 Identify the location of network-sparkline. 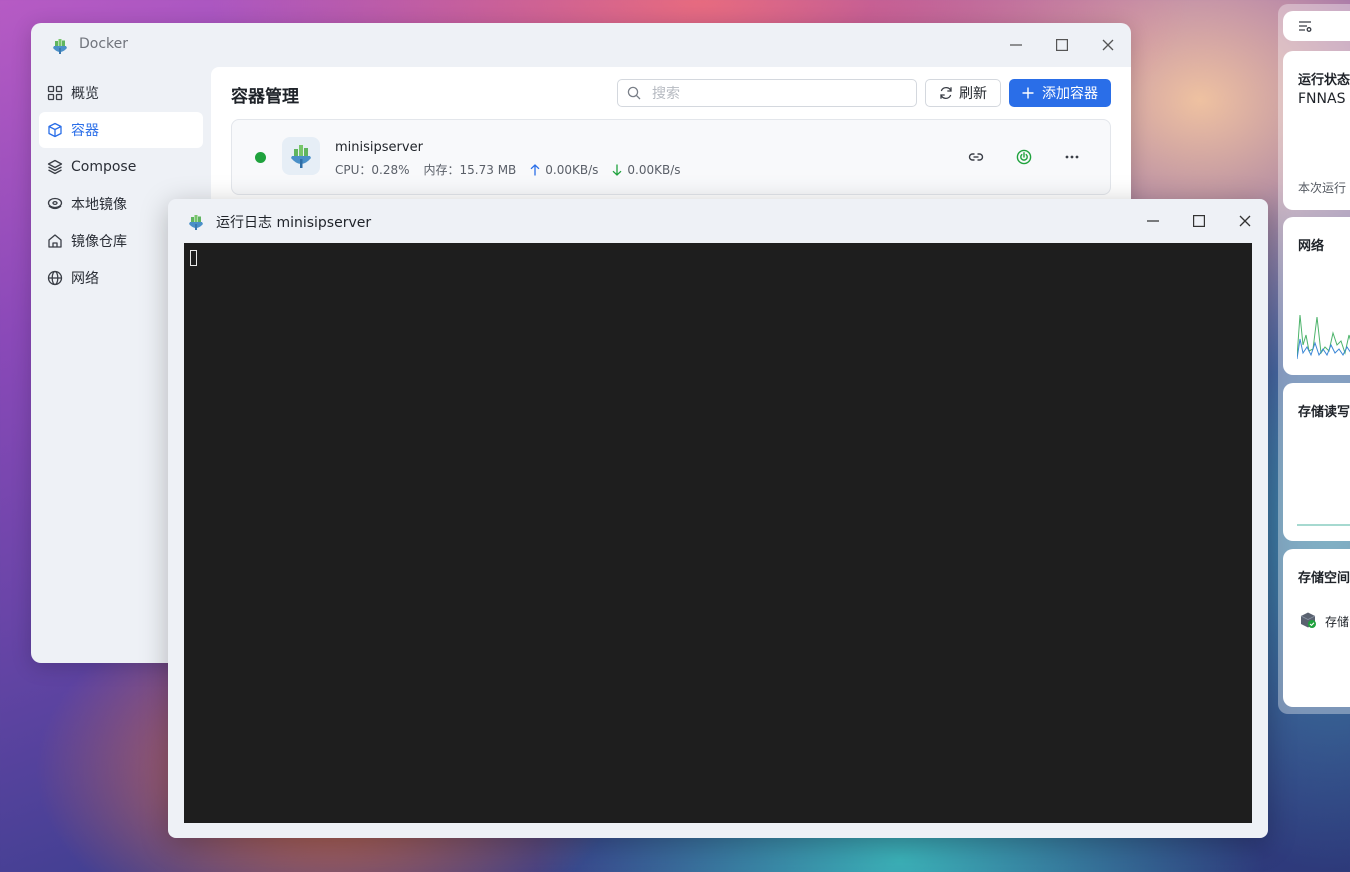
(1323, 337).